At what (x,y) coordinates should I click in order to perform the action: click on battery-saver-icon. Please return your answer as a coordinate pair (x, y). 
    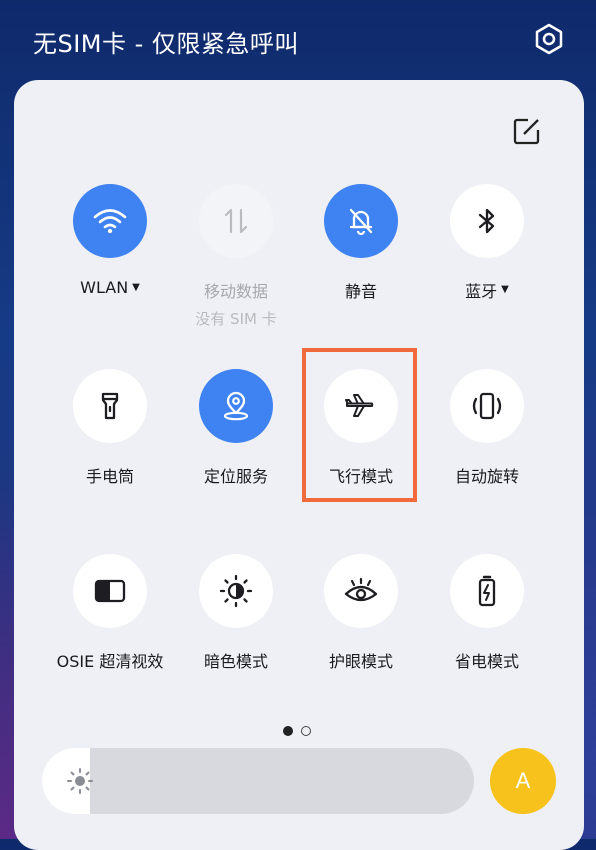
    Looking at the image, I should click on (487, 591).